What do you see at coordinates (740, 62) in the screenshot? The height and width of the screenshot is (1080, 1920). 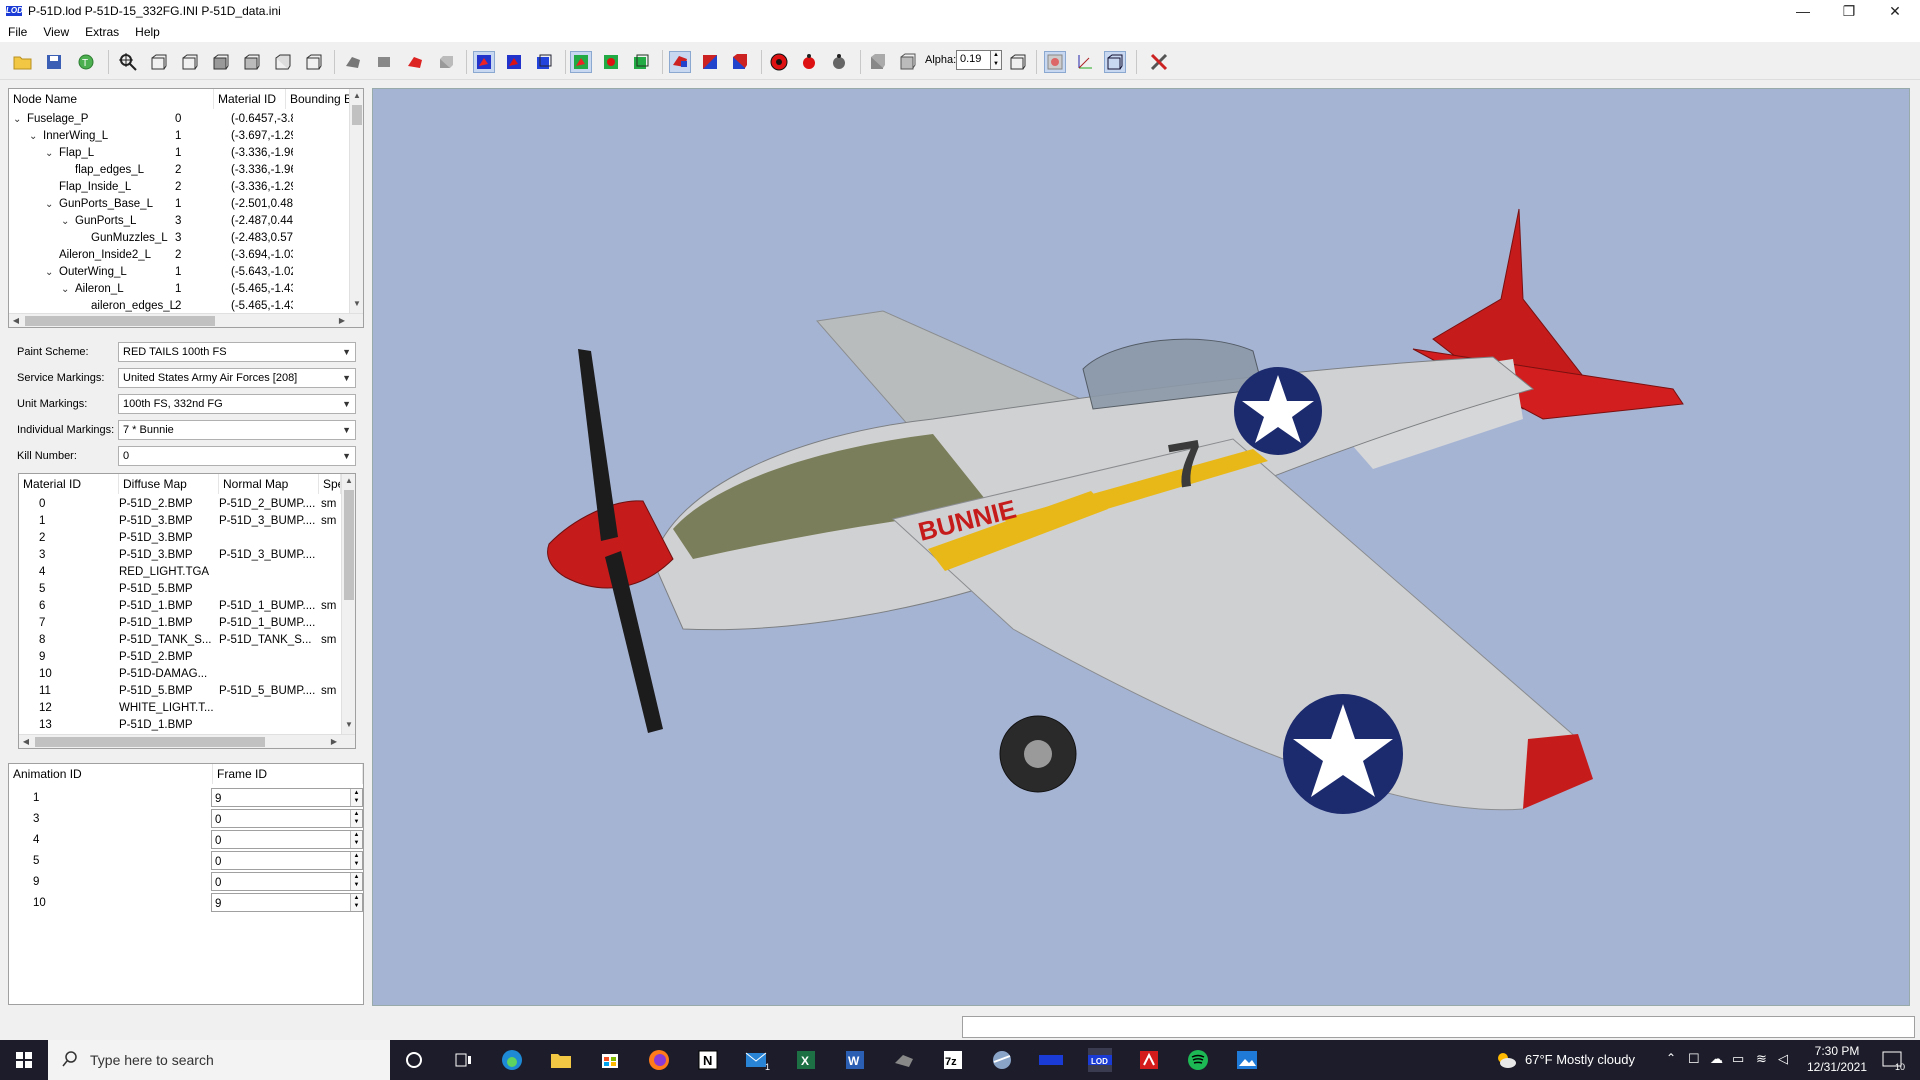 I see `wire-icon` at bounding box center [740, 62].